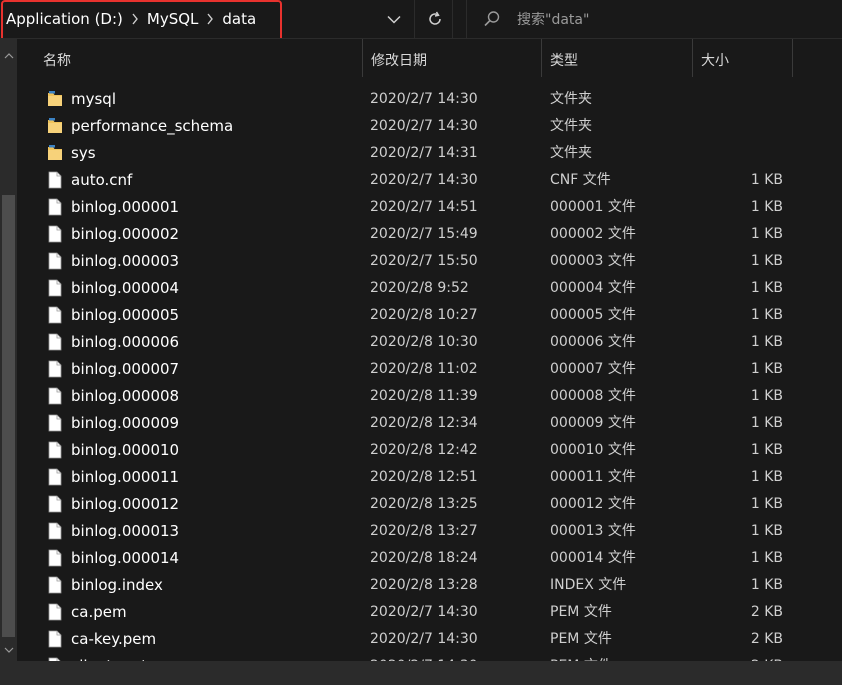 This screenshot has height=685, width=842. Describe the element at coordinates (593, 207) in the screenshot. I see `file-type: 000001 文件` at that location.